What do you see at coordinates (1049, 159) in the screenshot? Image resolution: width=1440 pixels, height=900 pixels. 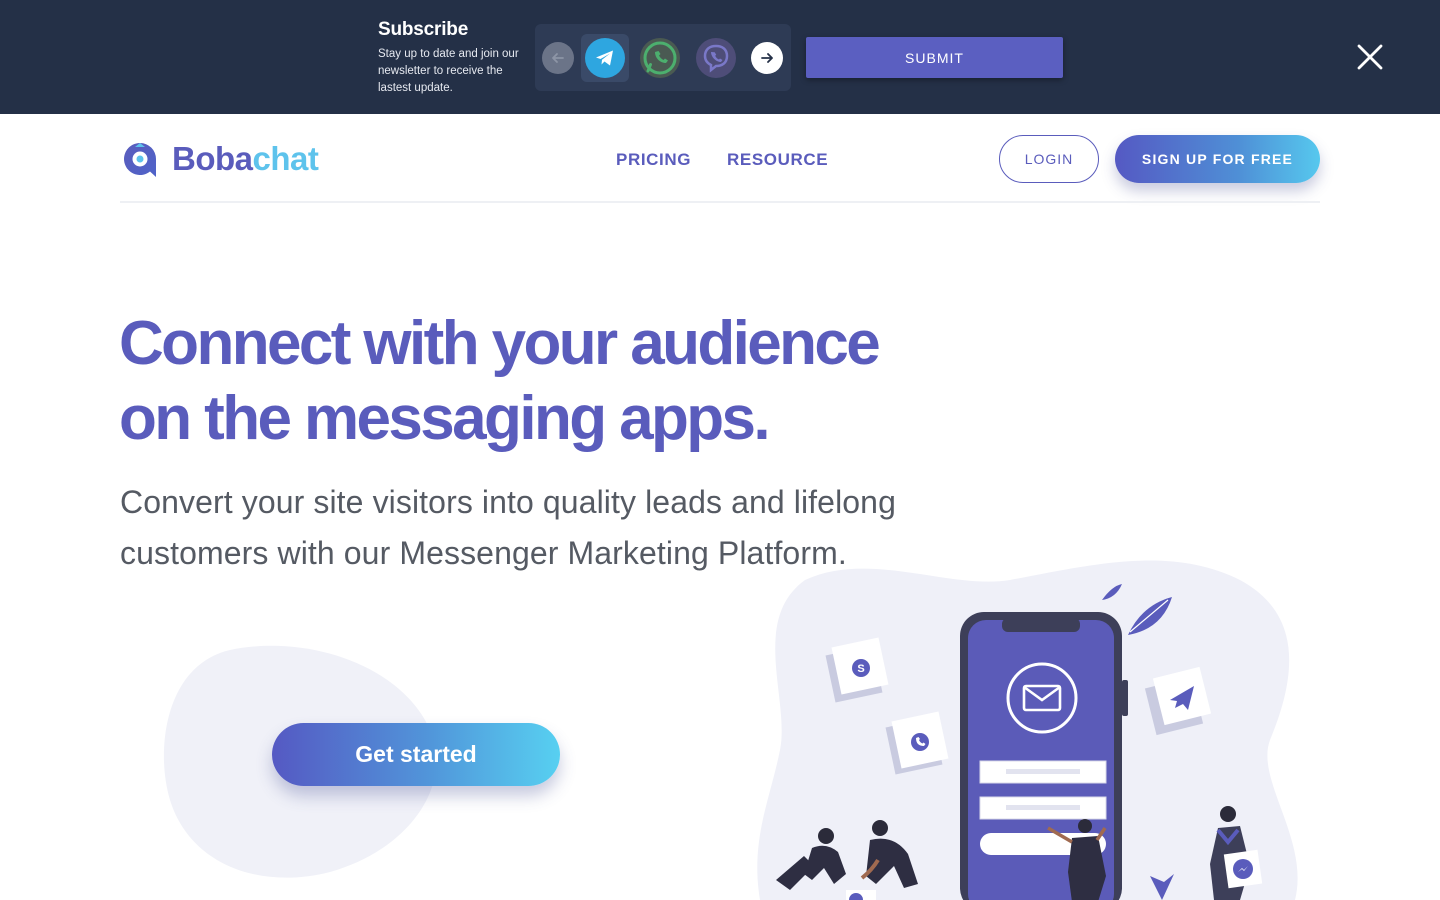 I see `login-button: LOGIN` at bounding box center [1049, 159].